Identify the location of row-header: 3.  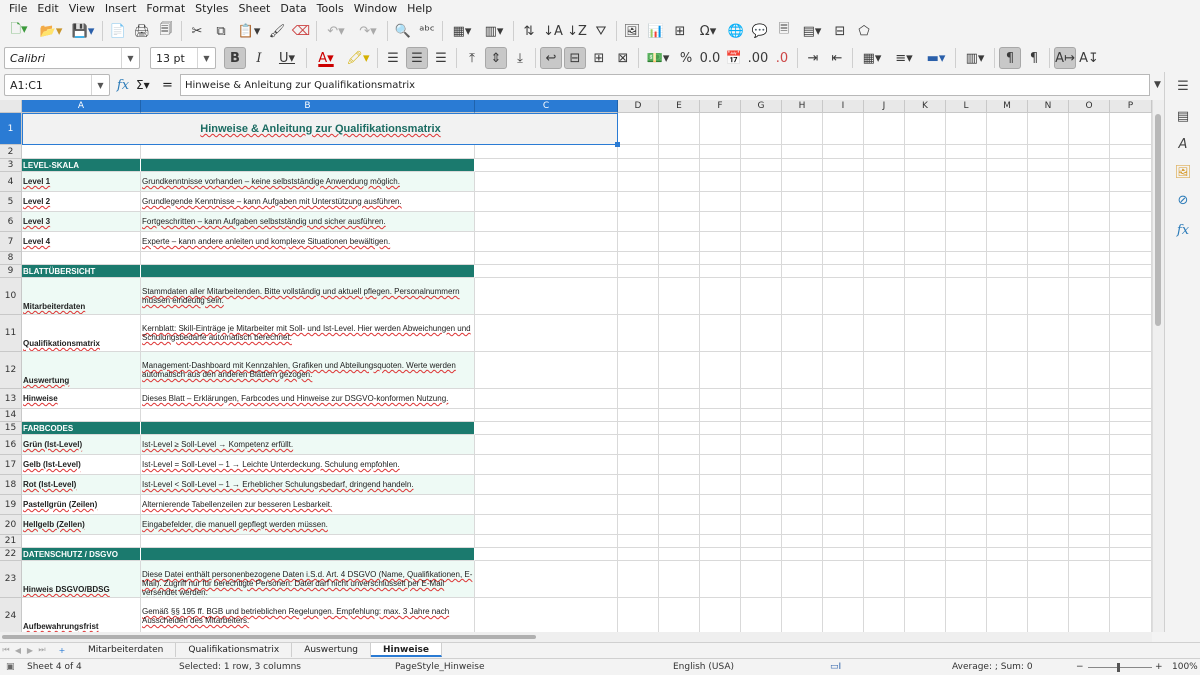
(11, 165).